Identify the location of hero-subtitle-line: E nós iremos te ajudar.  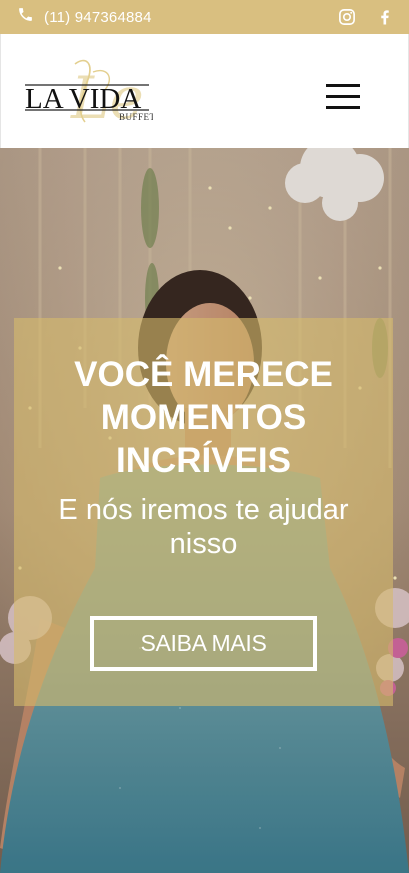
(203, 510).